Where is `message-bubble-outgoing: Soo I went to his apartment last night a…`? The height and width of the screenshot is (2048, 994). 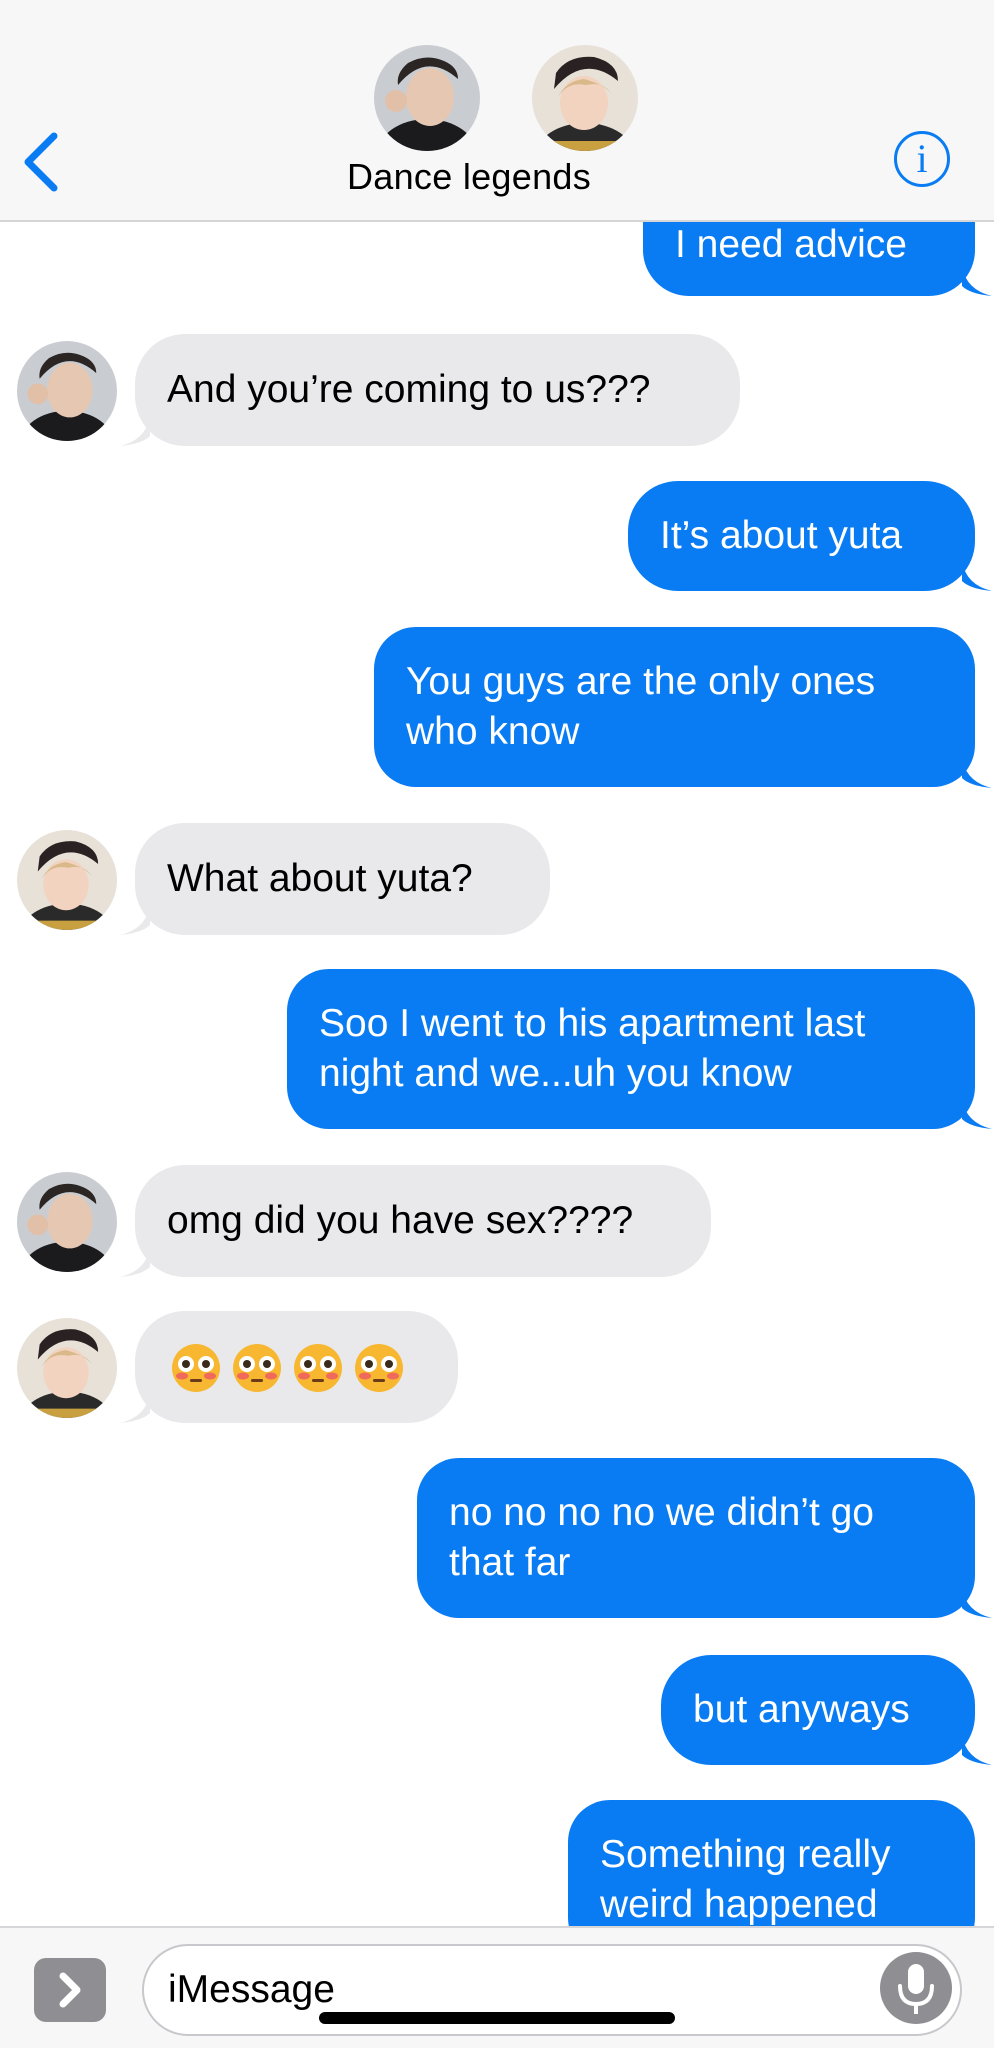 message-bubble-outgoing: Soo I went to his apartment last night a… is located at coordinates (631, 1049).